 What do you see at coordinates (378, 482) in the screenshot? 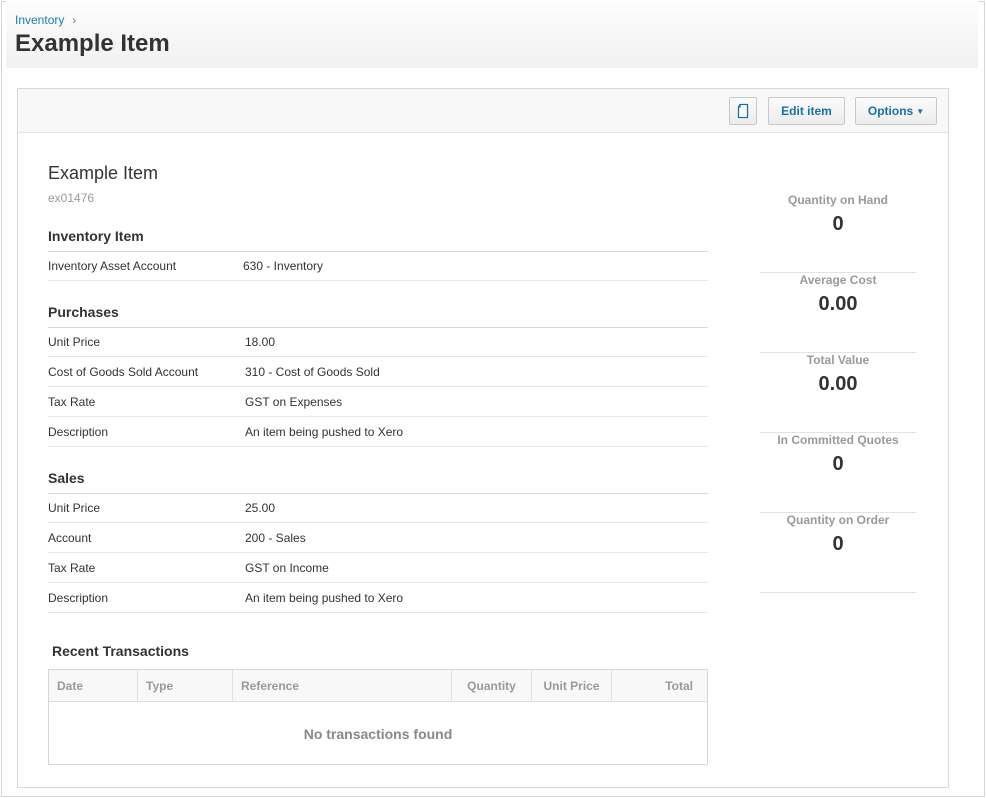
I see `section-title-sales: Sales` at bounding box center [378, 482].